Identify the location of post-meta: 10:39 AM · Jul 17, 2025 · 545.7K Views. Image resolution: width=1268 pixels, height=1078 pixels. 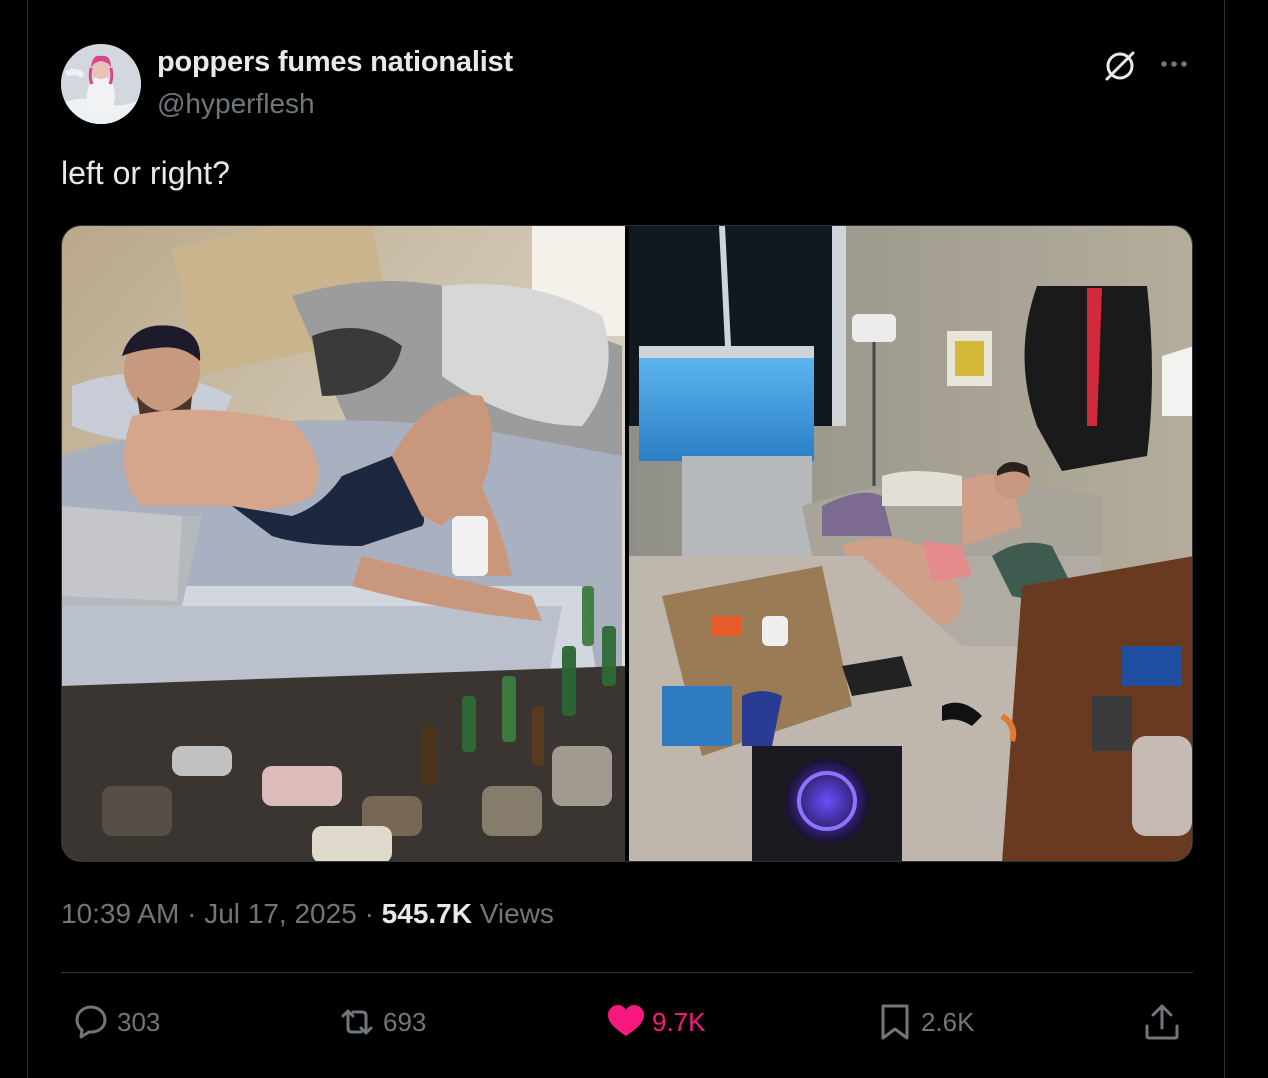
(307, 914).